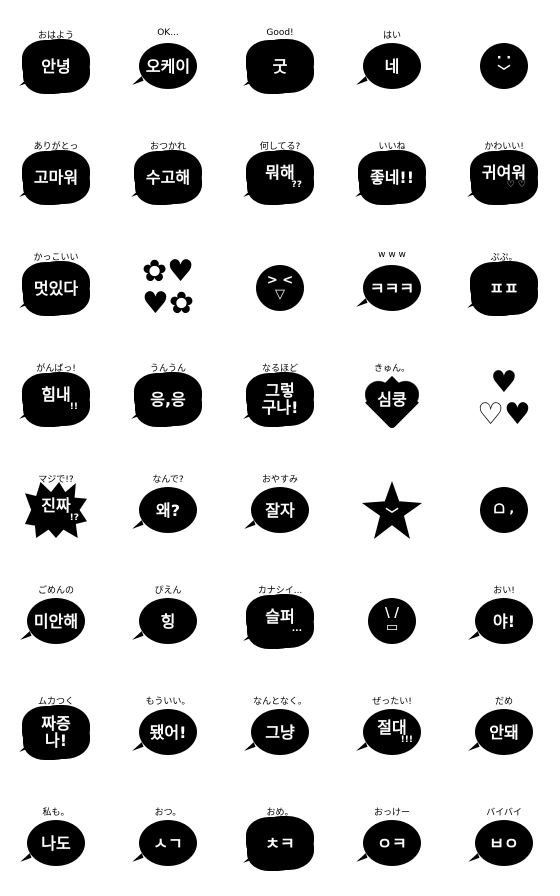 The width and height of the screenshot is (560, 896). I want to click on sticker-27: ぴえん 힝, so click(168, 615).